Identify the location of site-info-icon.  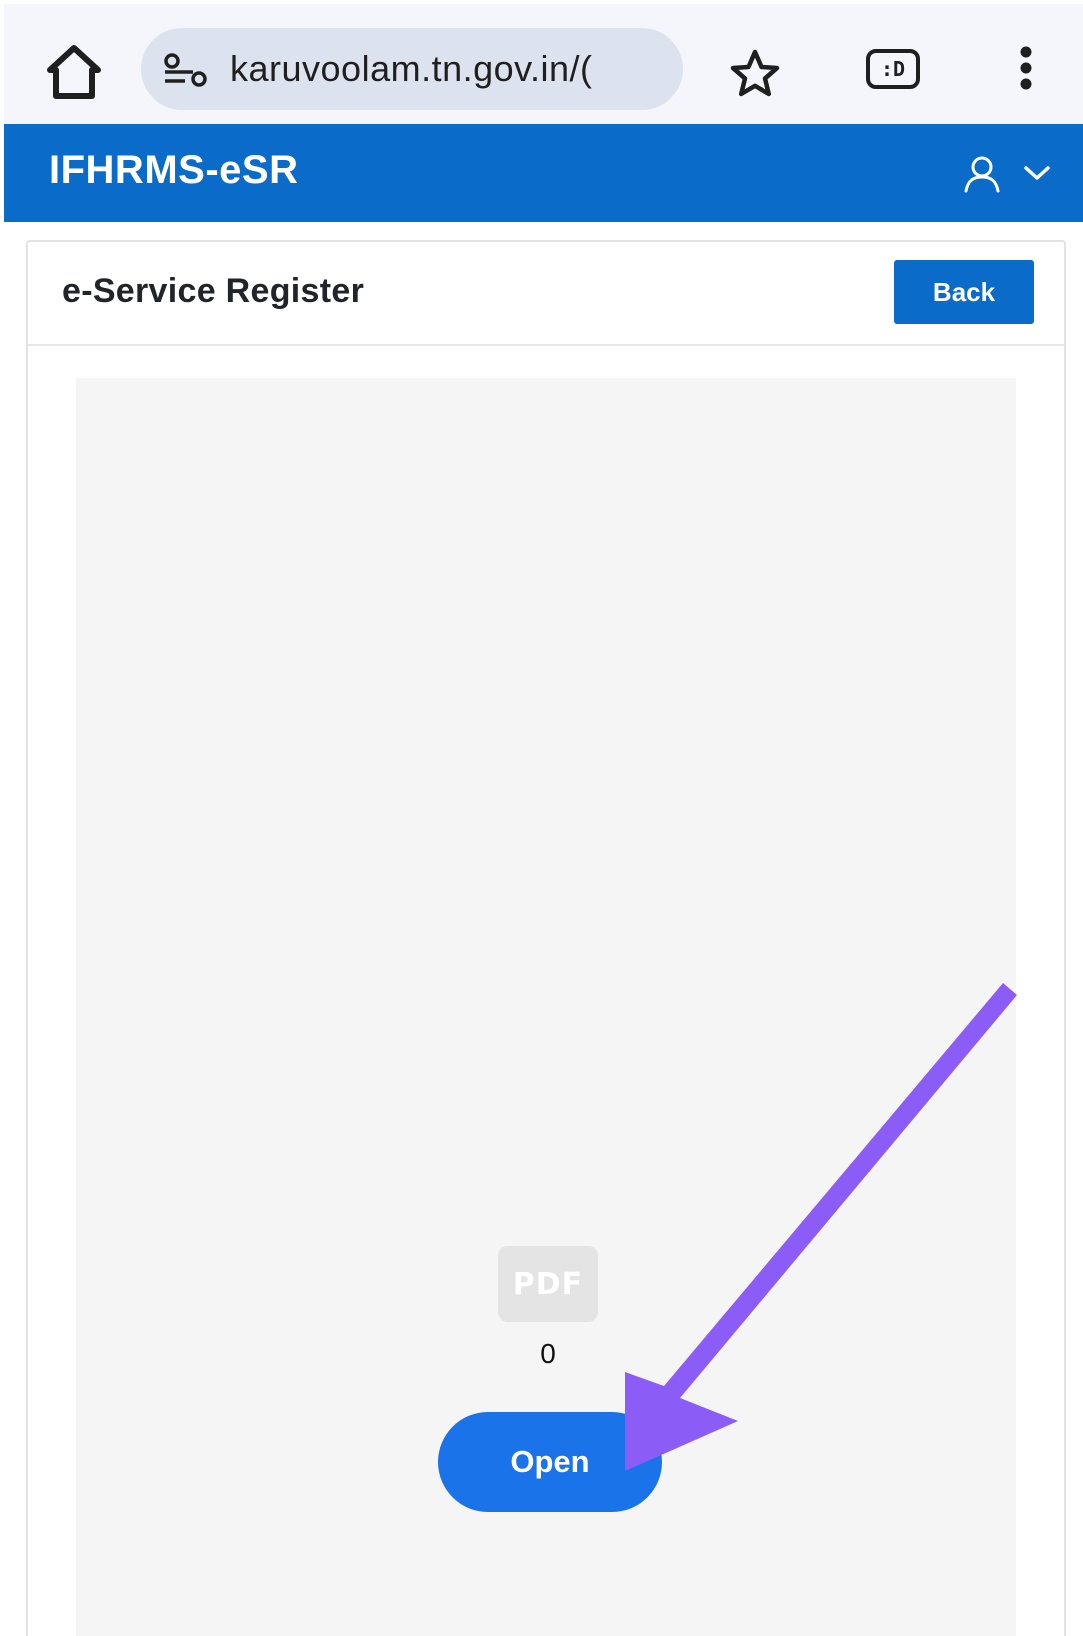
(186, 70).